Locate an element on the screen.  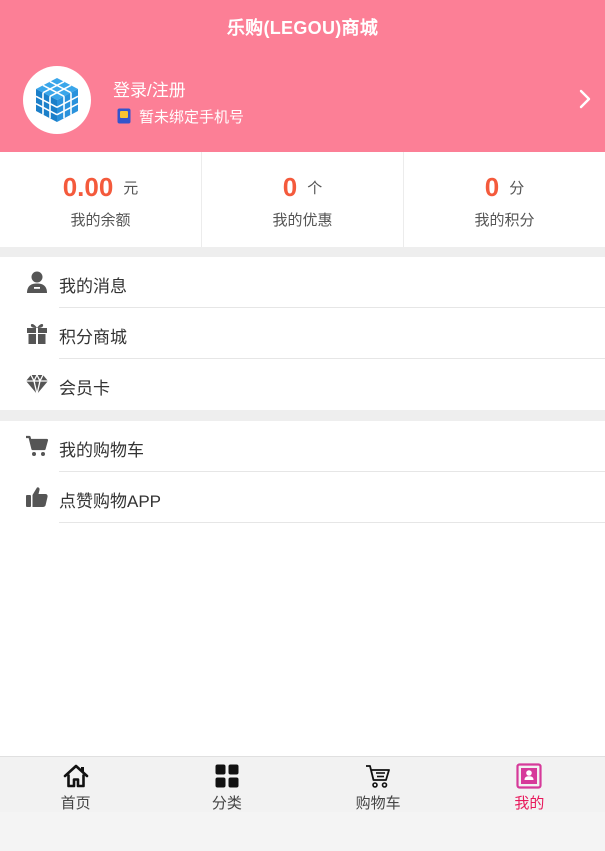
balance-value: 0.00 is located at coordinates (88, 187).